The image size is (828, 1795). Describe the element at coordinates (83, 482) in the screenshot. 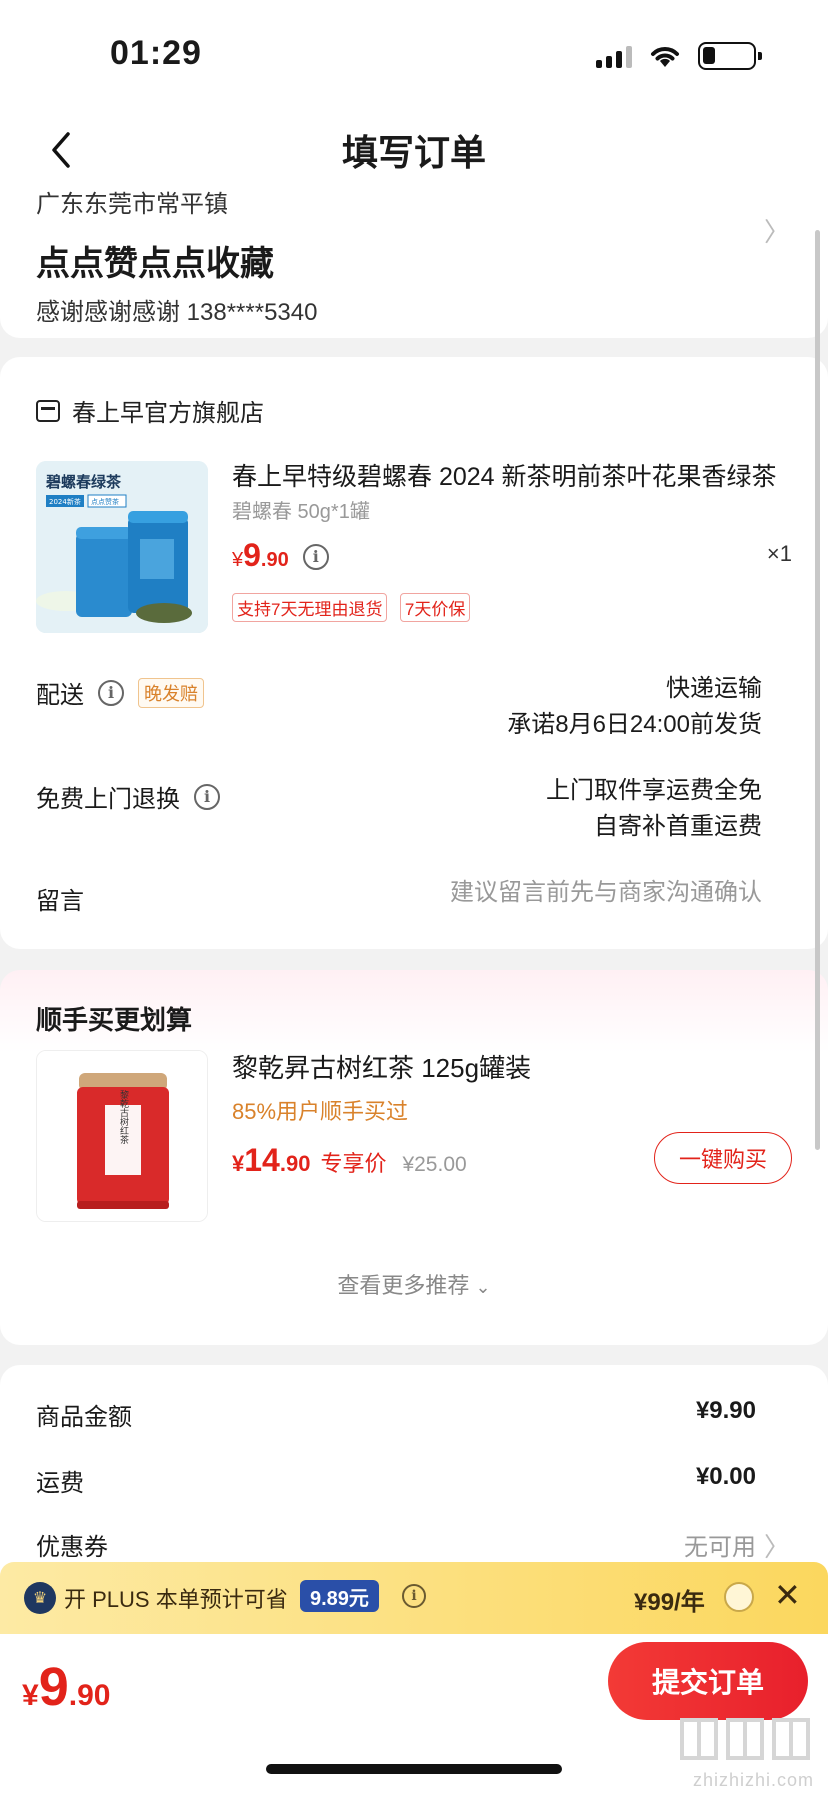

I see `image-headline: 碧螺春绿茶` at that location.